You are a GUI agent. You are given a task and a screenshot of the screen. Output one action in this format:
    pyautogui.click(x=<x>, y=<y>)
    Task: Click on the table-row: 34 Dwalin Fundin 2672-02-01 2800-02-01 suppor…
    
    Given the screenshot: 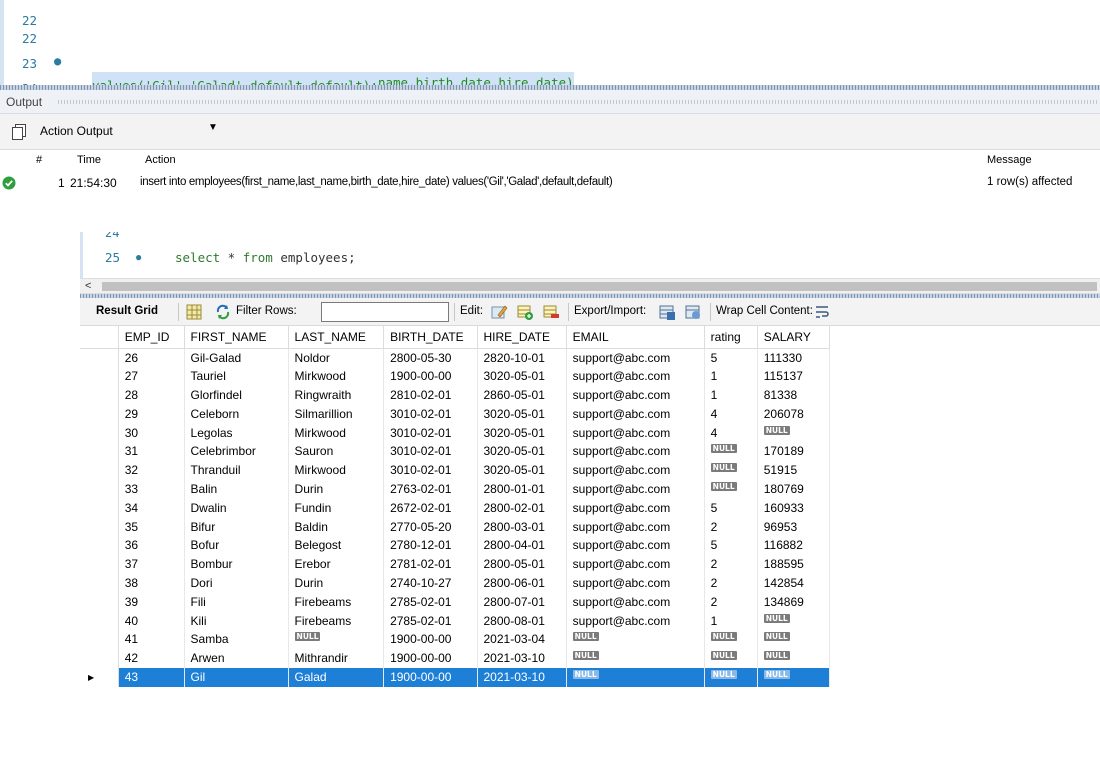 What is the action you would take?
    pyautogui.click(x=455, y=508)
    